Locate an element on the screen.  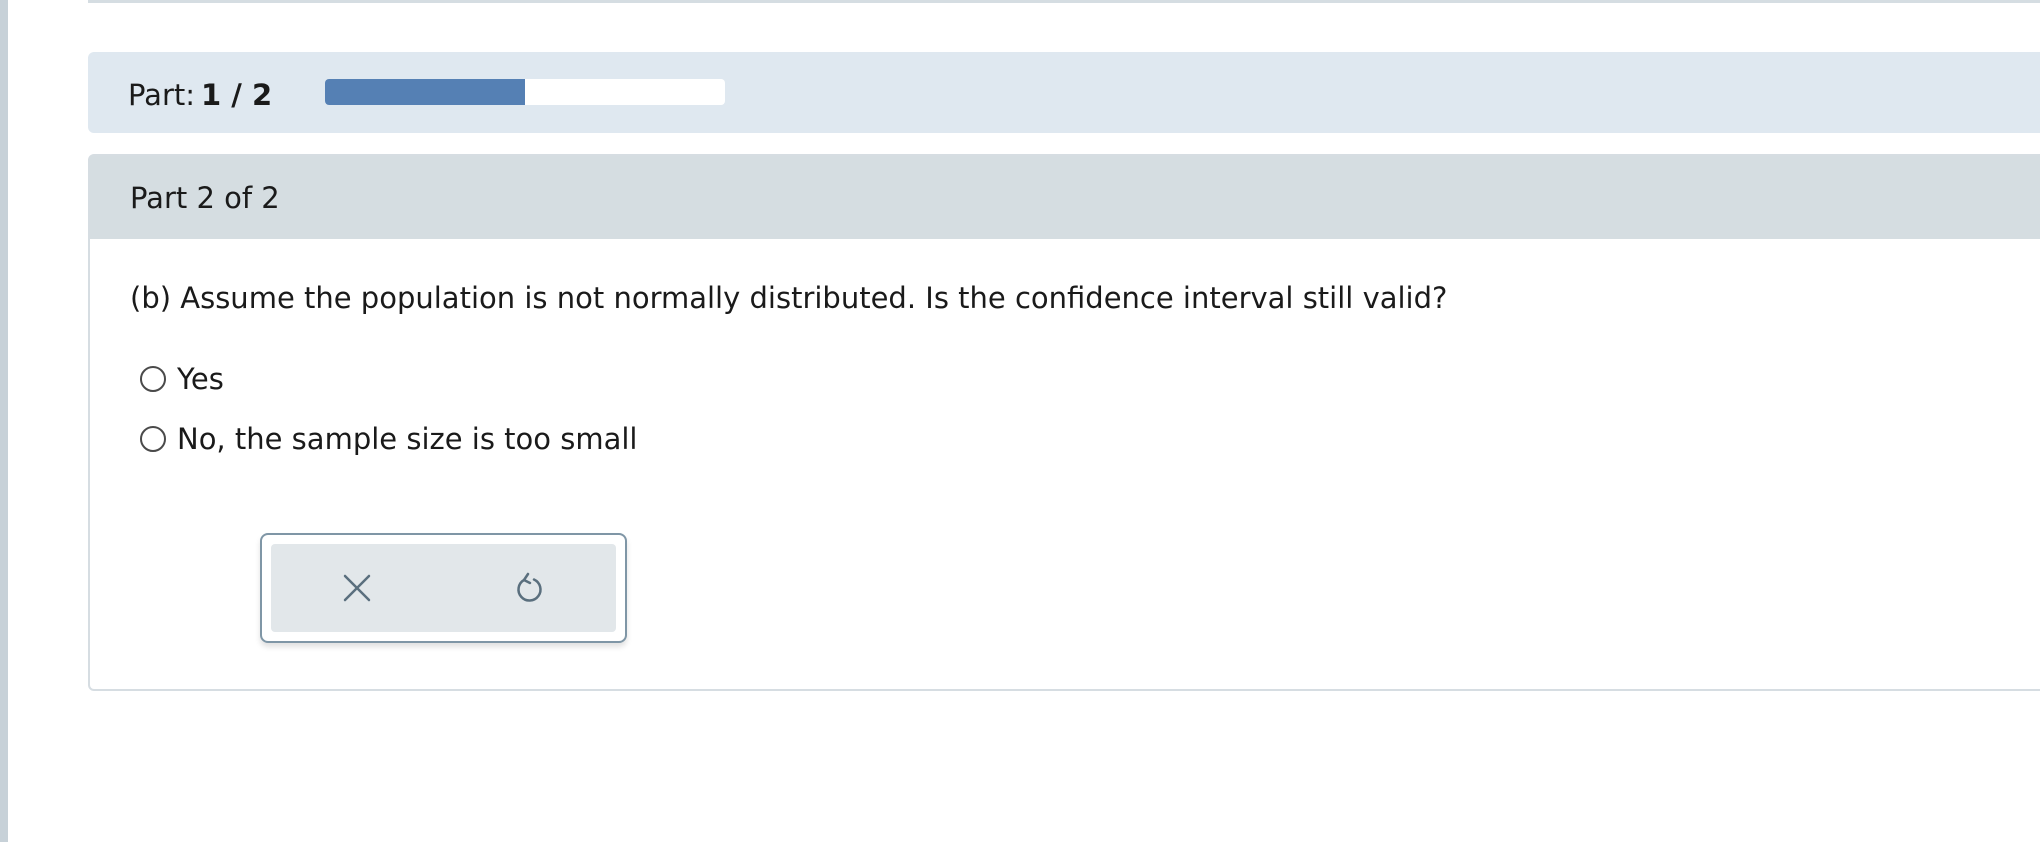
clear-button is located at coordinates (357, 588).